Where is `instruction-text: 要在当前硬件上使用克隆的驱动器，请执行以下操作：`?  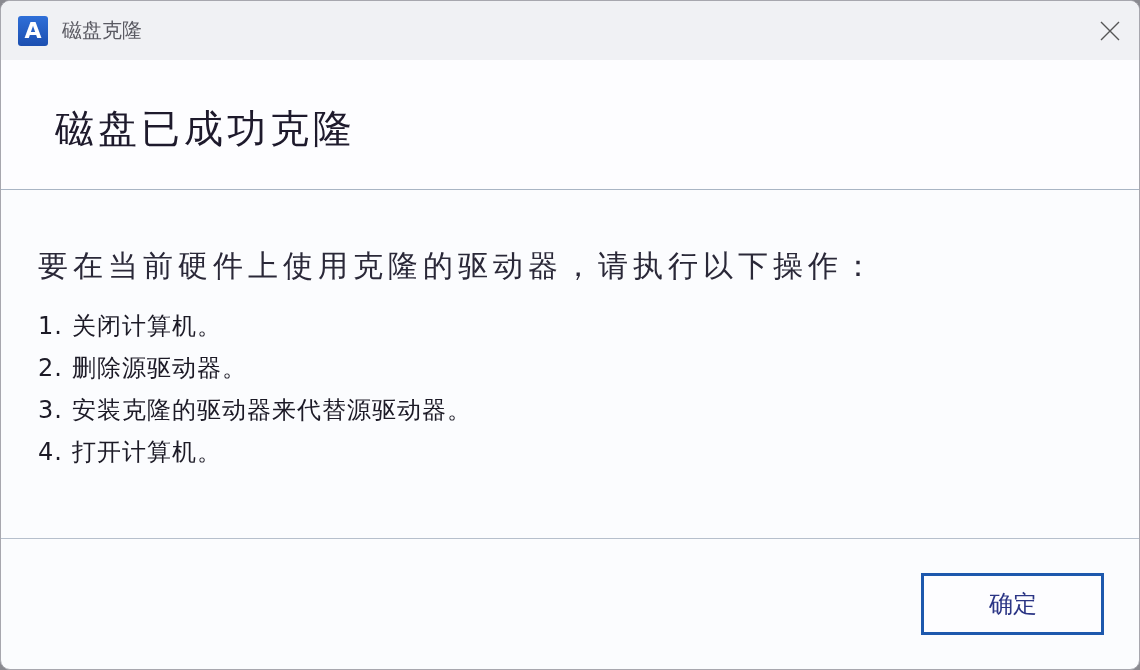 instruction-text: 要在当前硬件上使用克隆的驱动器，请执行以下操作： is located at coordinates (458, 266).